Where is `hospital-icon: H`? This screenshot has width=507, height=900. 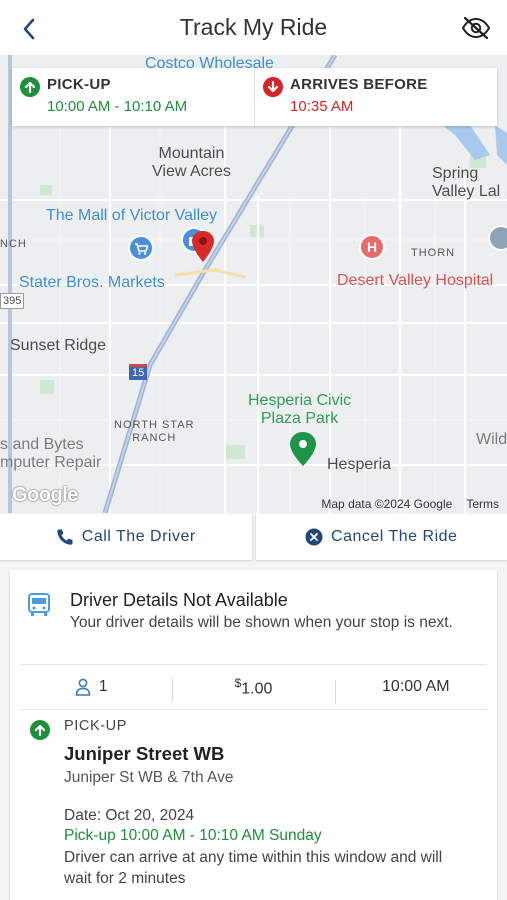 hospital-icon: H is located at coordinates (372, 250).